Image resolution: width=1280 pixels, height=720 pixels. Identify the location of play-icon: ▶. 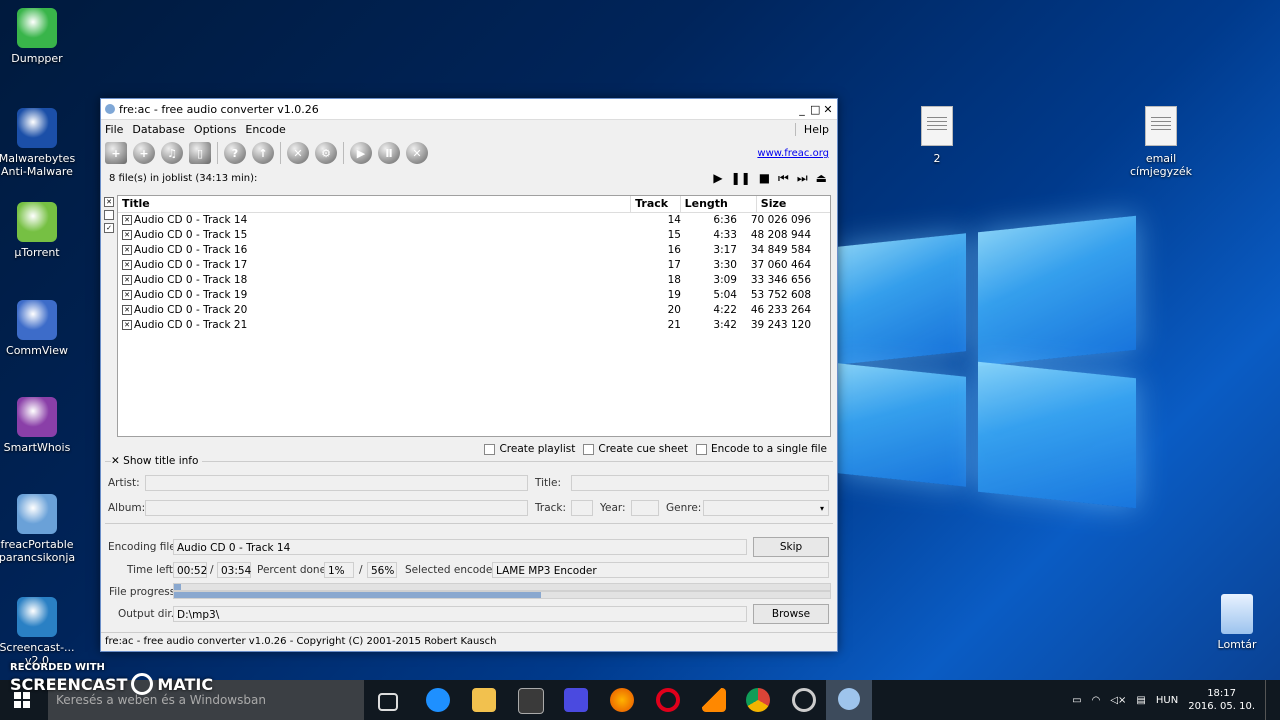
(717, 178).